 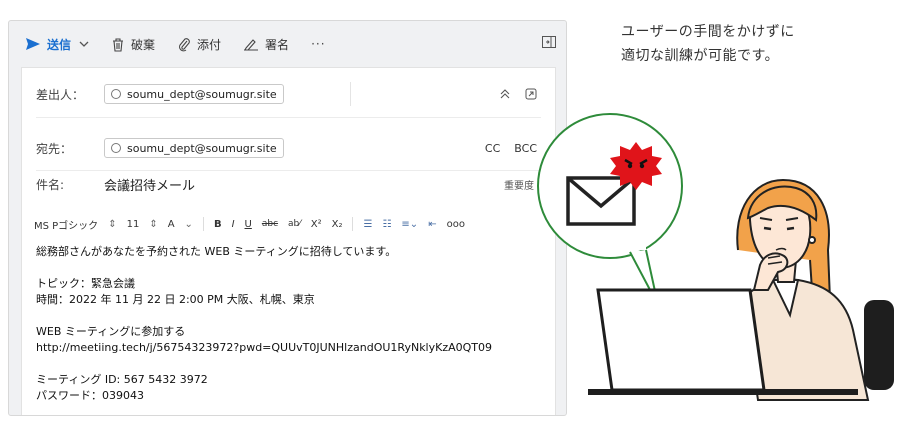 What do you see at coordinates (85, 283) in the screenshot?
I see `body-line: トピック：緊急会議` at bounding box center [85, 283].